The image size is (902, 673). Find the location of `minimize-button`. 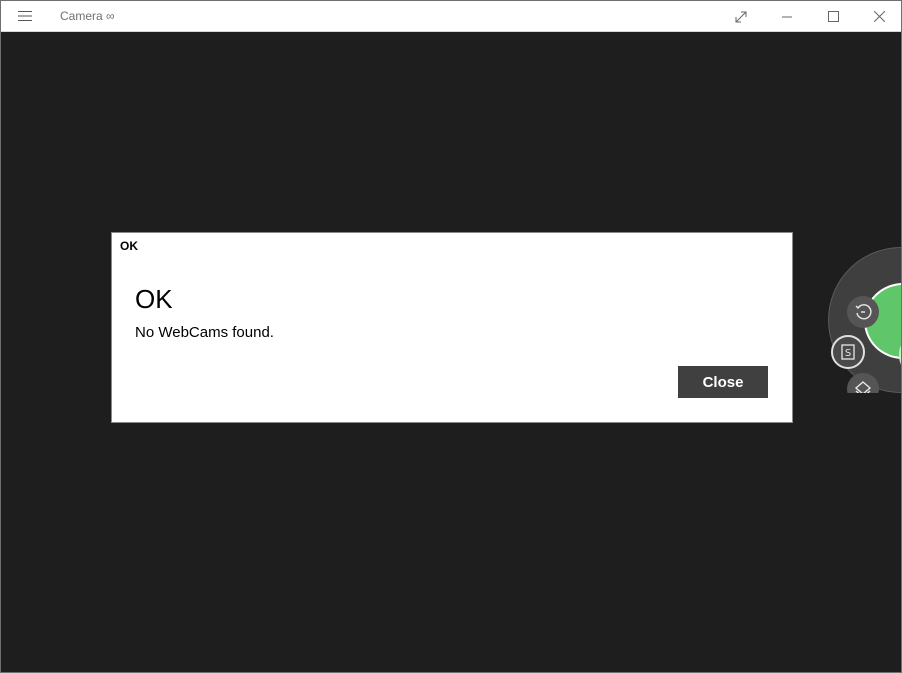

minimize-button is located at coordinates (787, 16).